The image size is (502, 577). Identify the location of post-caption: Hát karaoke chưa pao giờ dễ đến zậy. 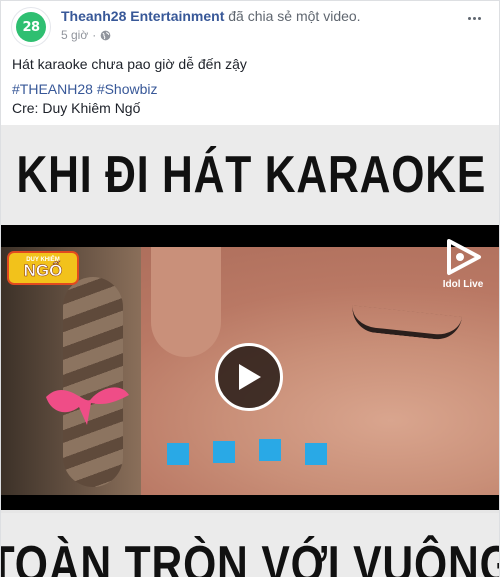
(129, 64).